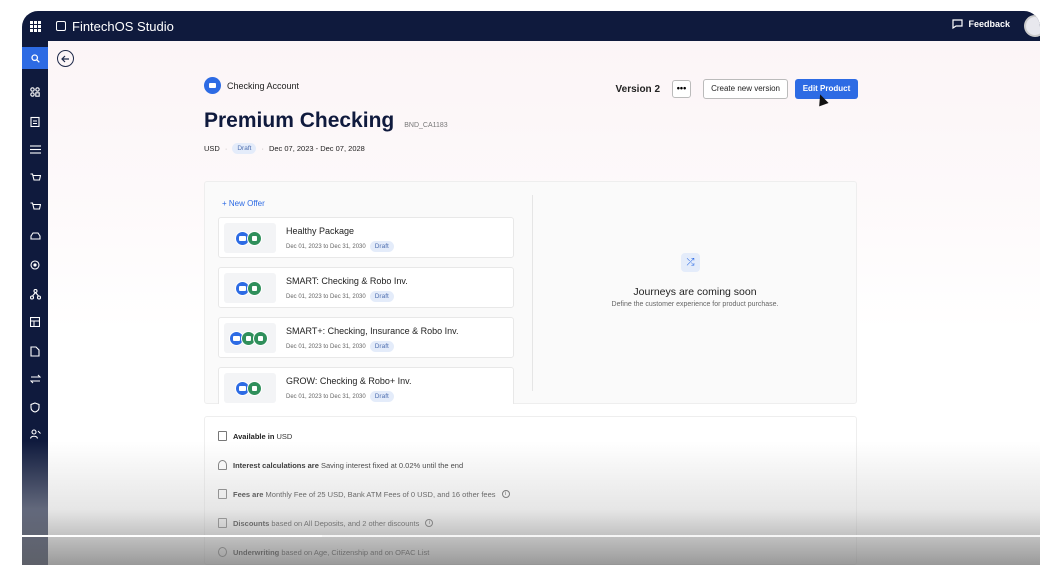  I want to click on app-grid-icon, so click(35, 26).